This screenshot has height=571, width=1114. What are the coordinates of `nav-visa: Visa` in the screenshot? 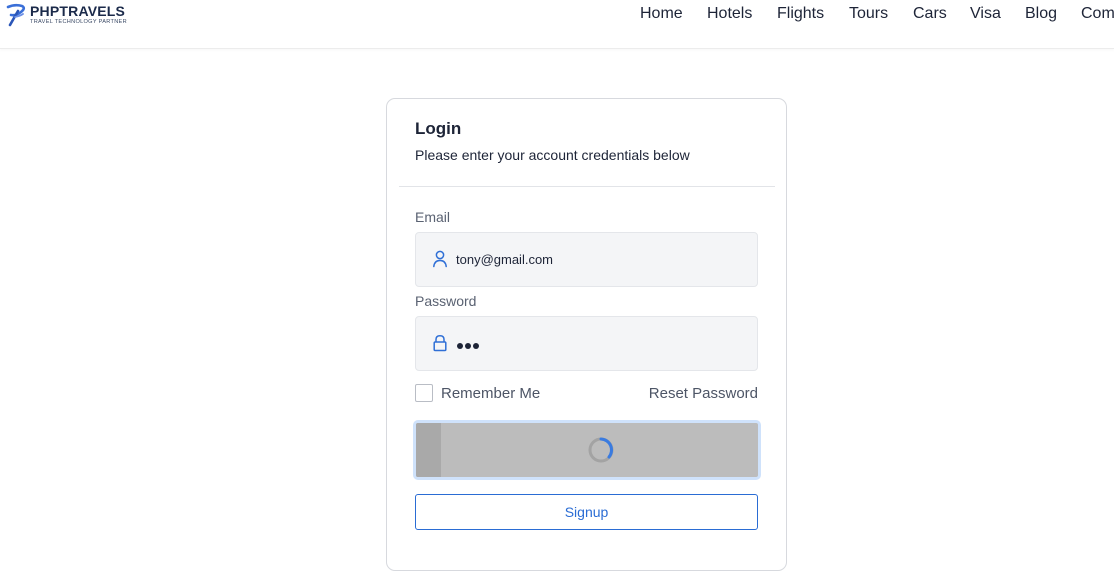 It's located at (985, 14).